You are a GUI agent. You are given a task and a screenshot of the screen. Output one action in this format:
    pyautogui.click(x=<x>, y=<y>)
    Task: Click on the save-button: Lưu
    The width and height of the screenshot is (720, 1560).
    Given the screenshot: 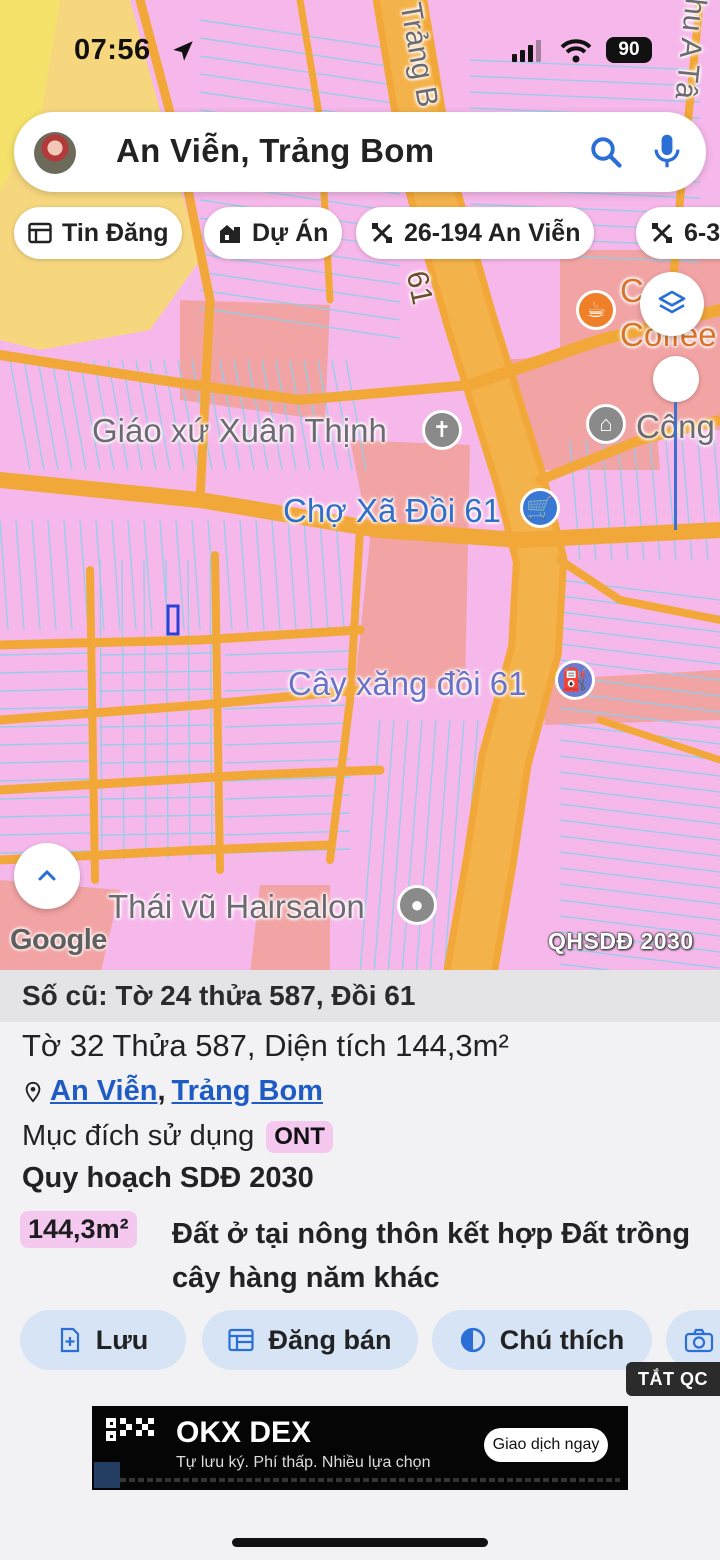 What is the action you would take?
    pyautogui.click(x=103, y=1340)
    